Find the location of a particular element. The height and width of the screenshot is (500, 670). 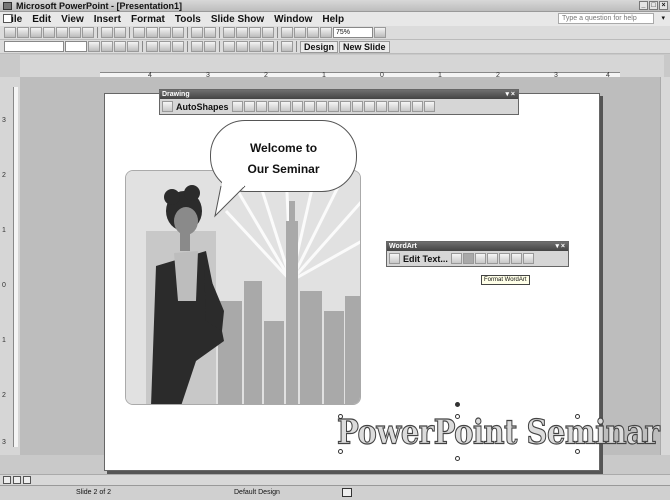

wordart-text: PowerPoint Seminar is located at coordinates (499, 432).